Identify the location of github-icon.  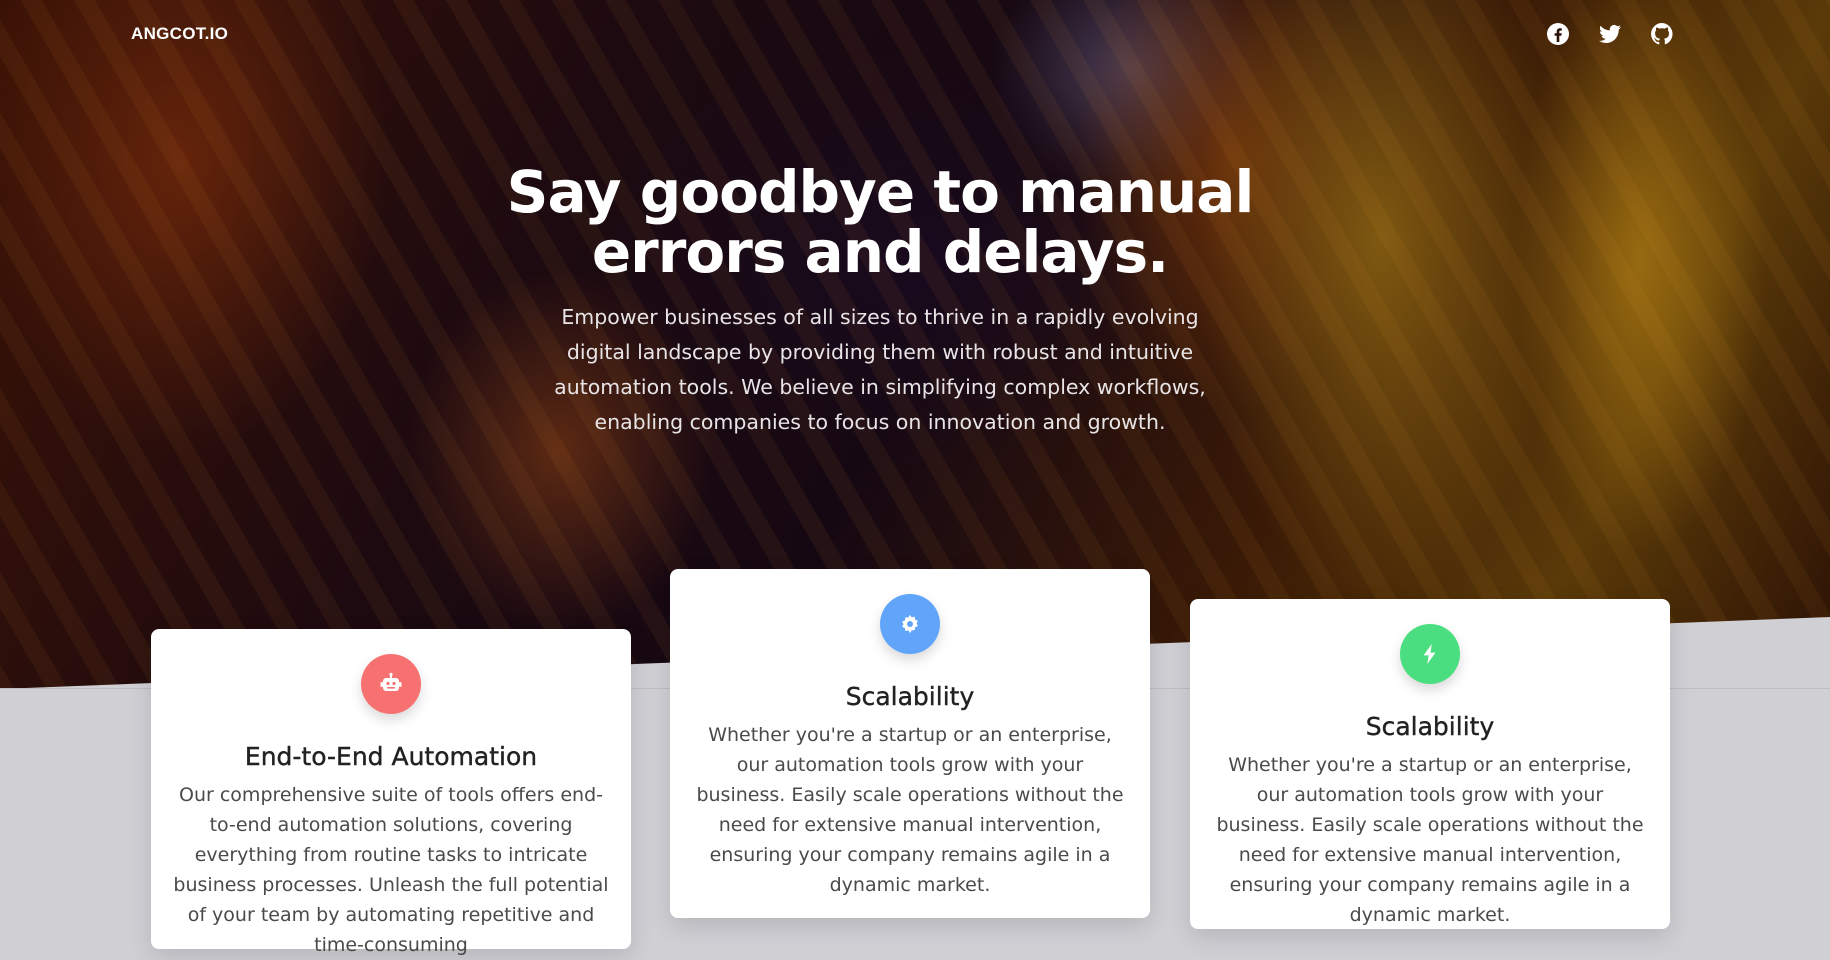
(1662, 34).